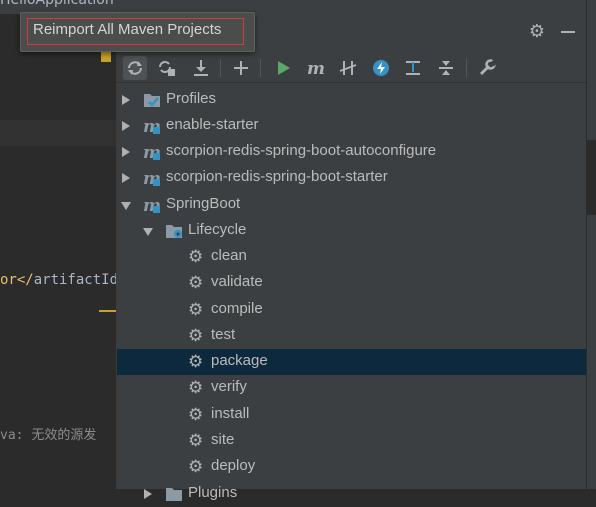 The height and width of the screenshot is (507, 596). Describe the element at coordinates (537, 32) in the screenshot. I see `settings-gear-icon: ⚙` at that location.